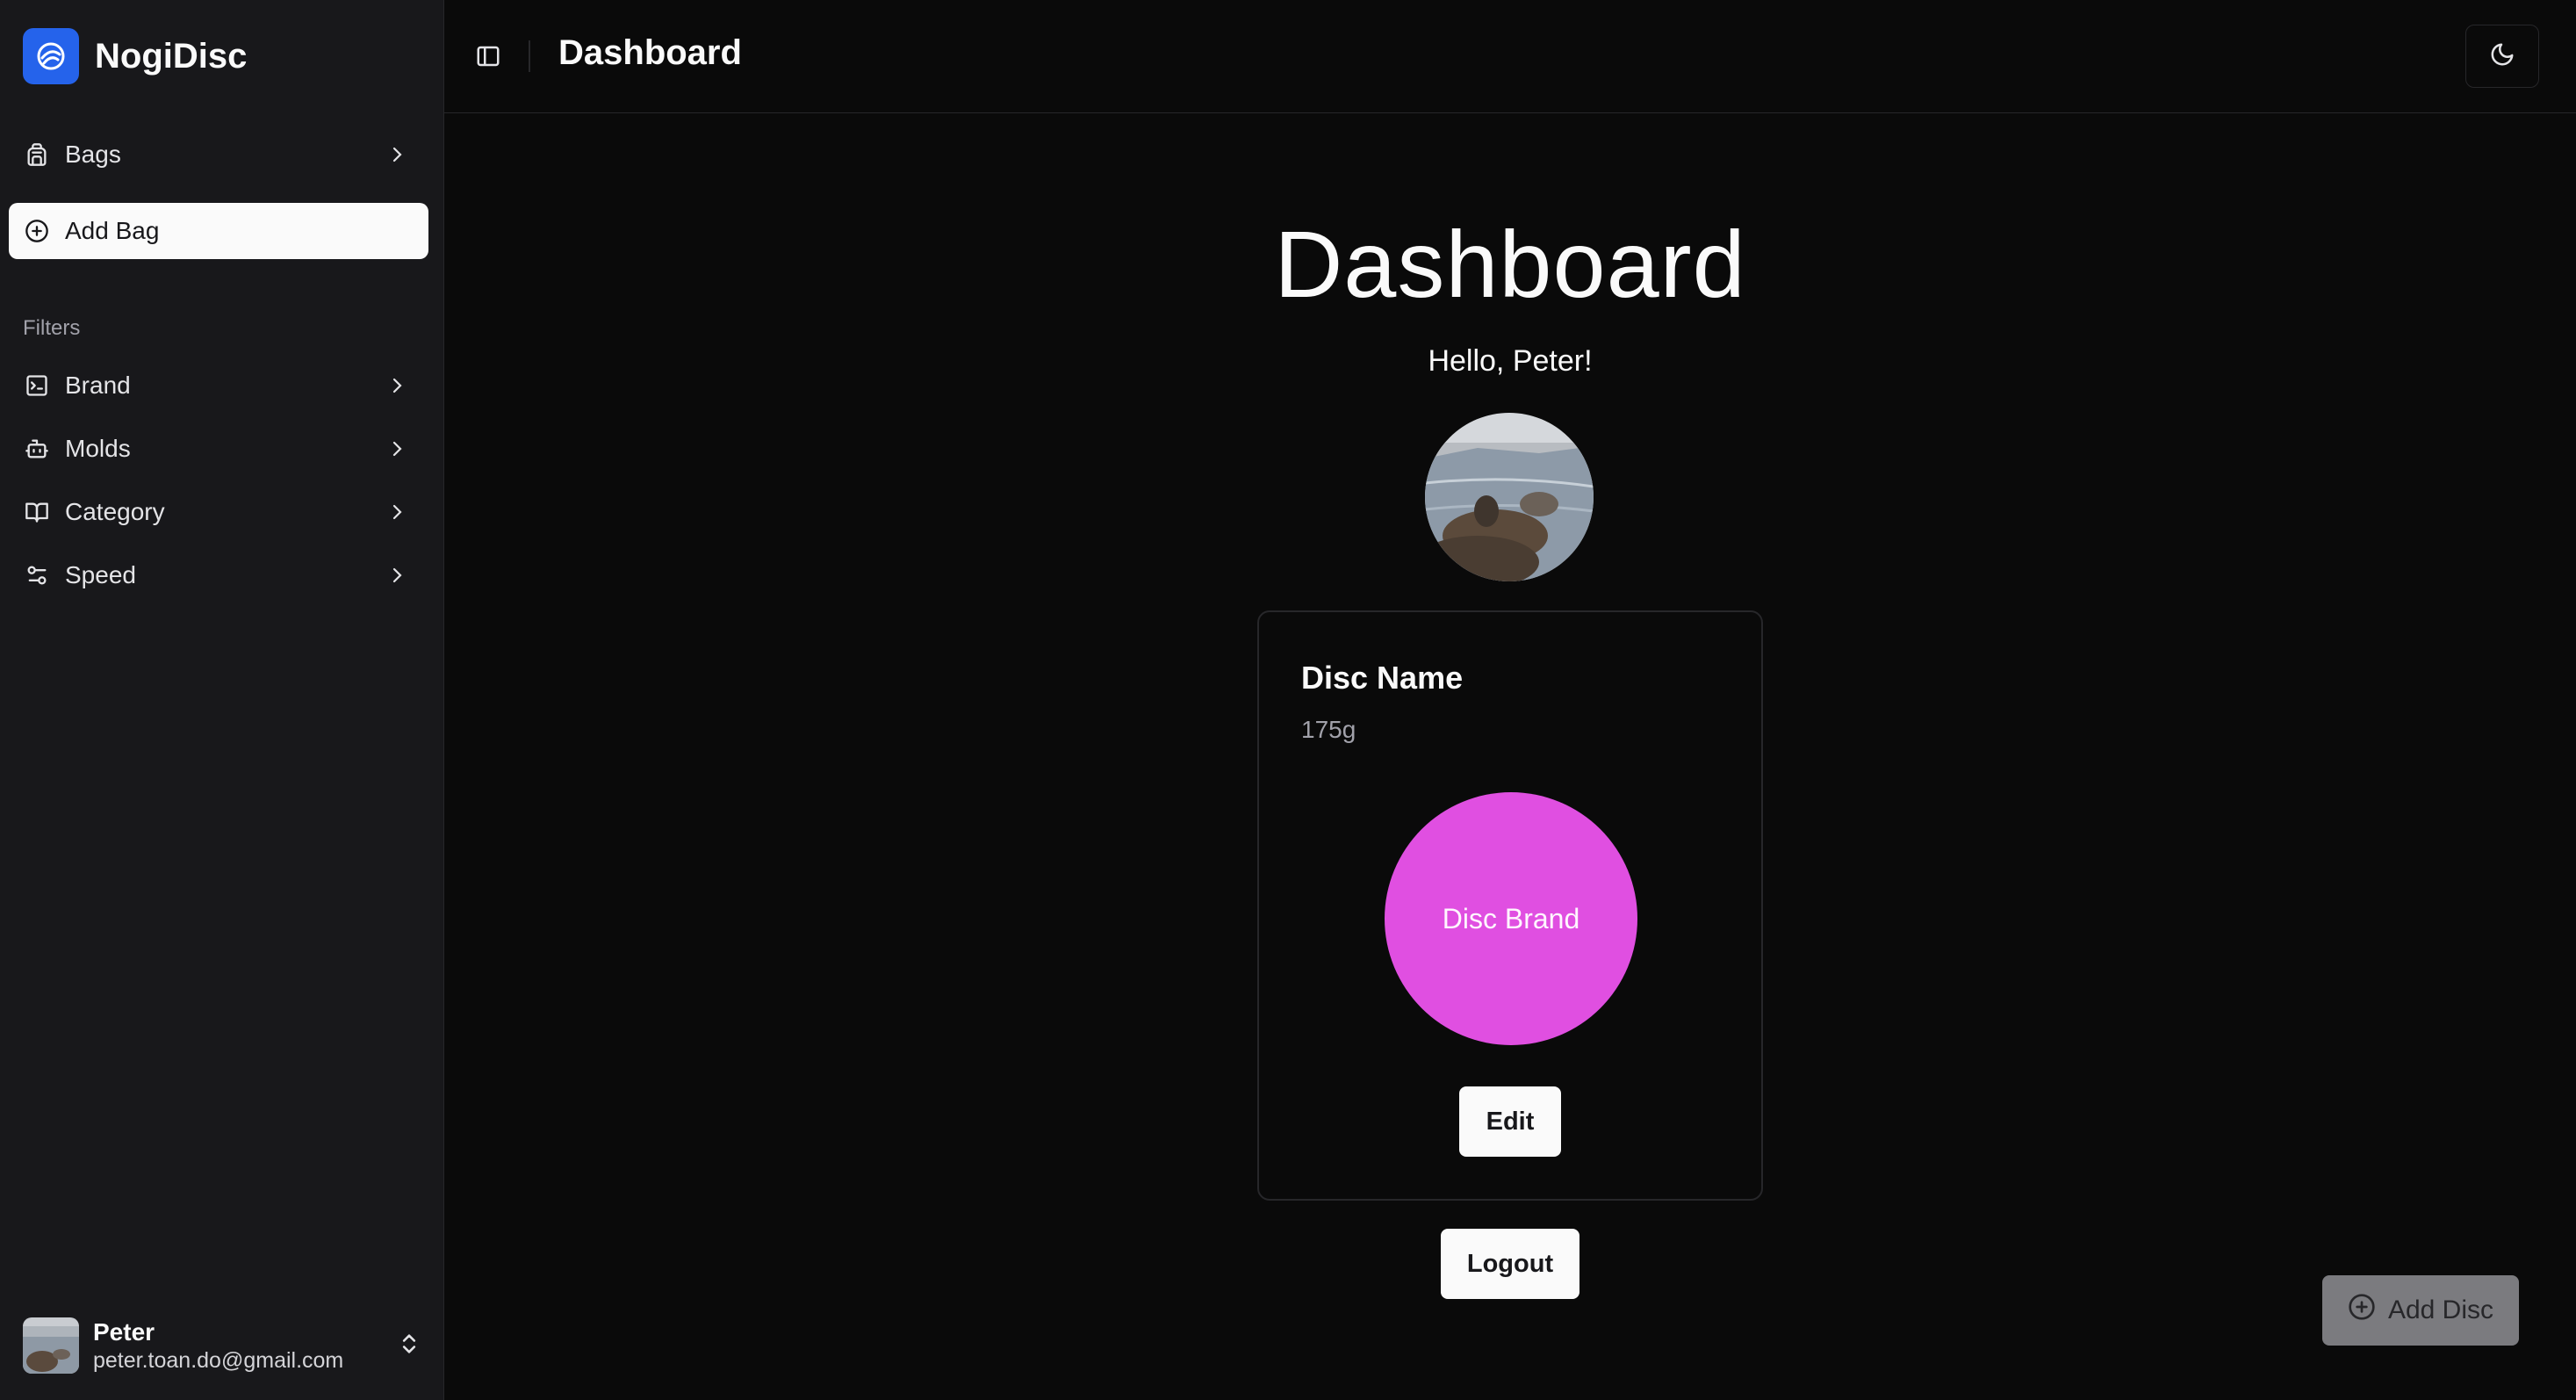 The image size is (2576, 1400). What do you see at coordinates (1510, 264) in the screenshot?
I see `dashboard-heading: Dashboard` at bounding box center [1510, 264].